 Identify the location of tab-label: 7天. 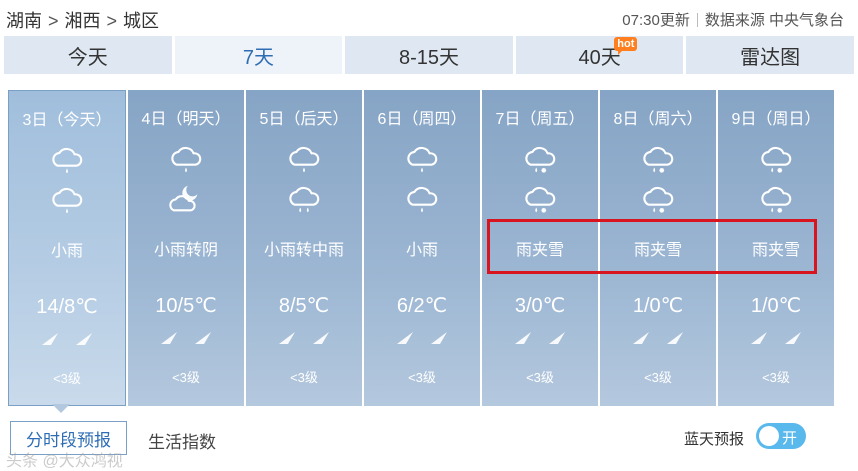
(258, 57).